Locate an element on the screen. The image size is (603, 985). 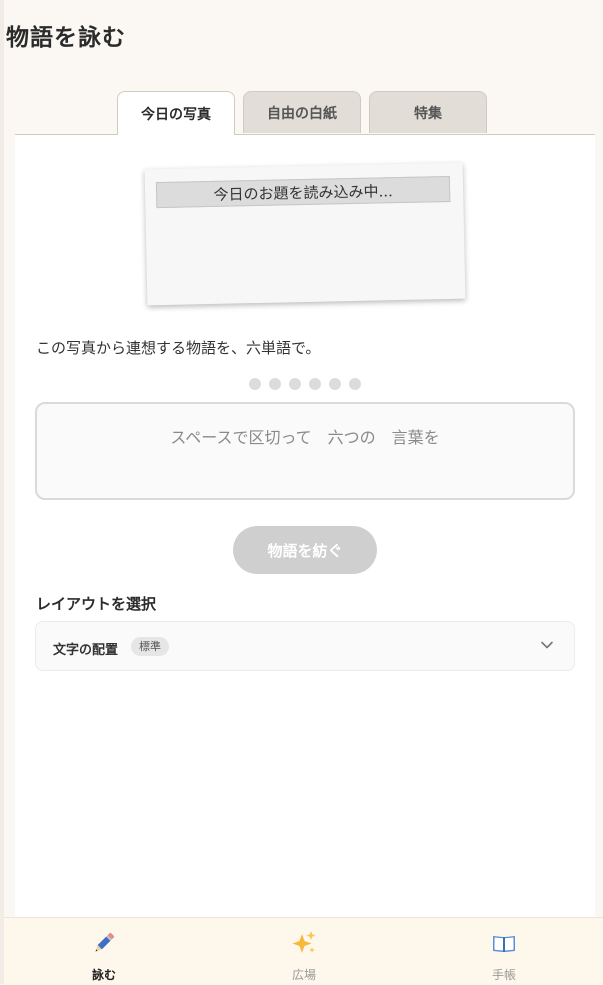
page-title: 物語を詠む is located at coordinates (66, 37).